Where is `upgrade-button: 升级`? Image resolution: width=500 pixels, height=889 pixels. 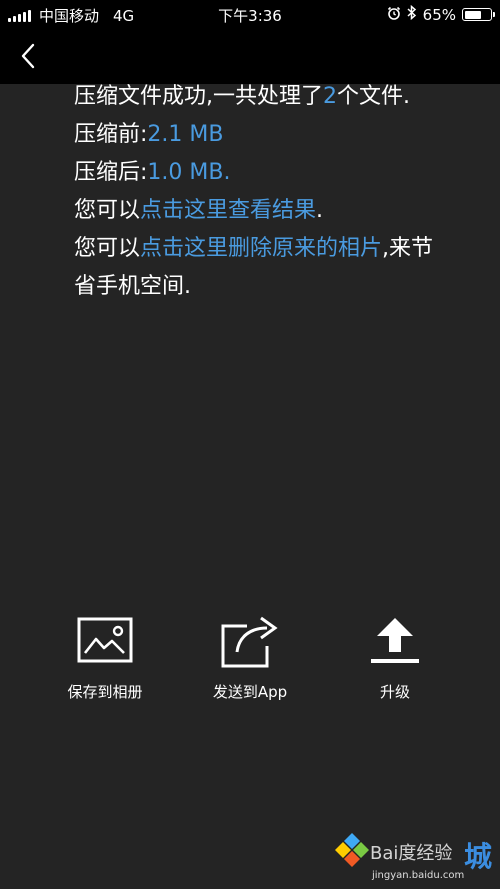 upgrade-button: 升级 is located at coordinates (395, 656).